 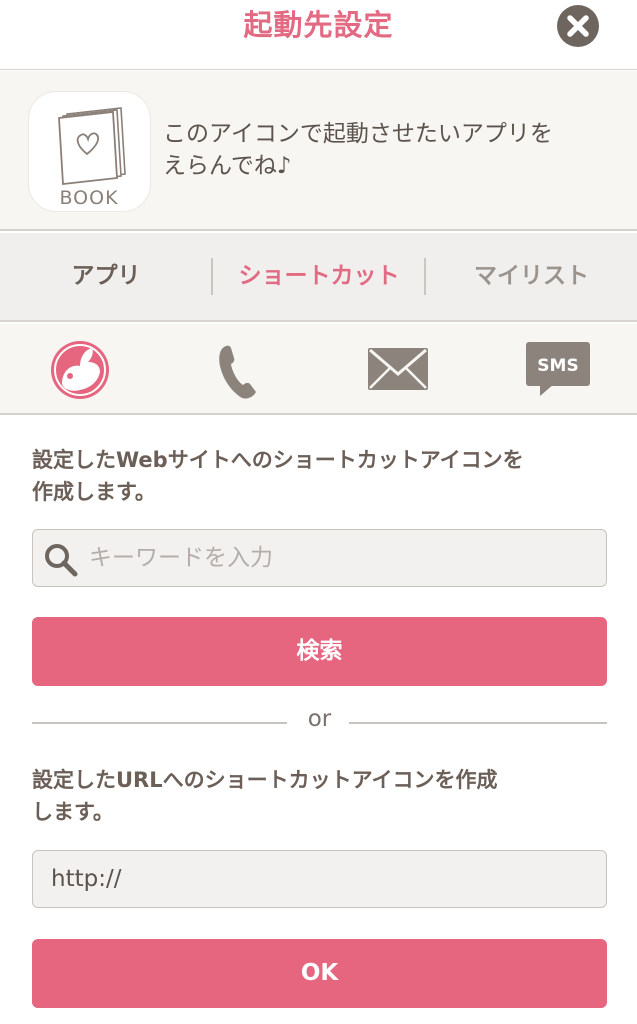 I want to click on header-bar: 起動先設定, so click(x=318, y=35).